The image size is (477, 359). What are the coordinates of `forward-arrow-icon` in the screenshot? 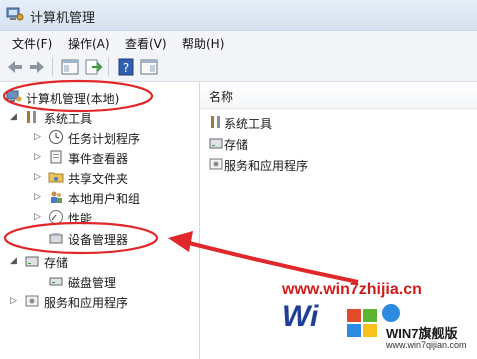 It's located at (37, 67).